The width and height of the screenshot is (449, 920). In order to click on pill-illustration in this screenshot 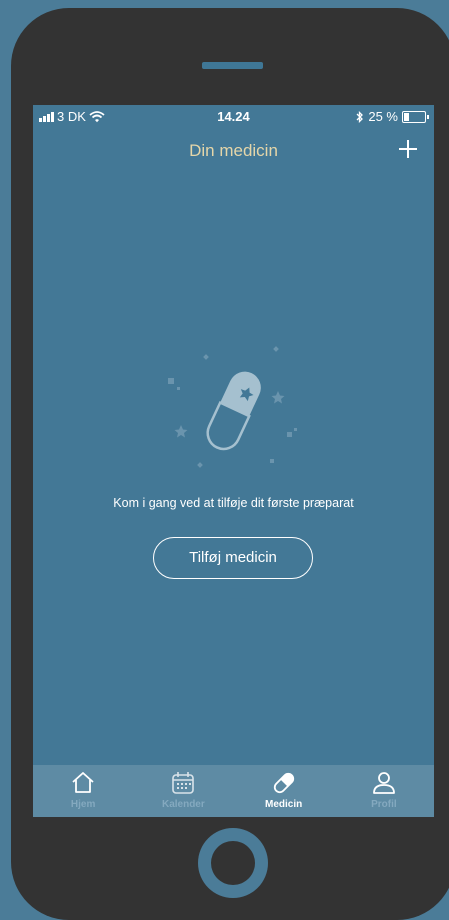, I will do `click(232, 407)`.